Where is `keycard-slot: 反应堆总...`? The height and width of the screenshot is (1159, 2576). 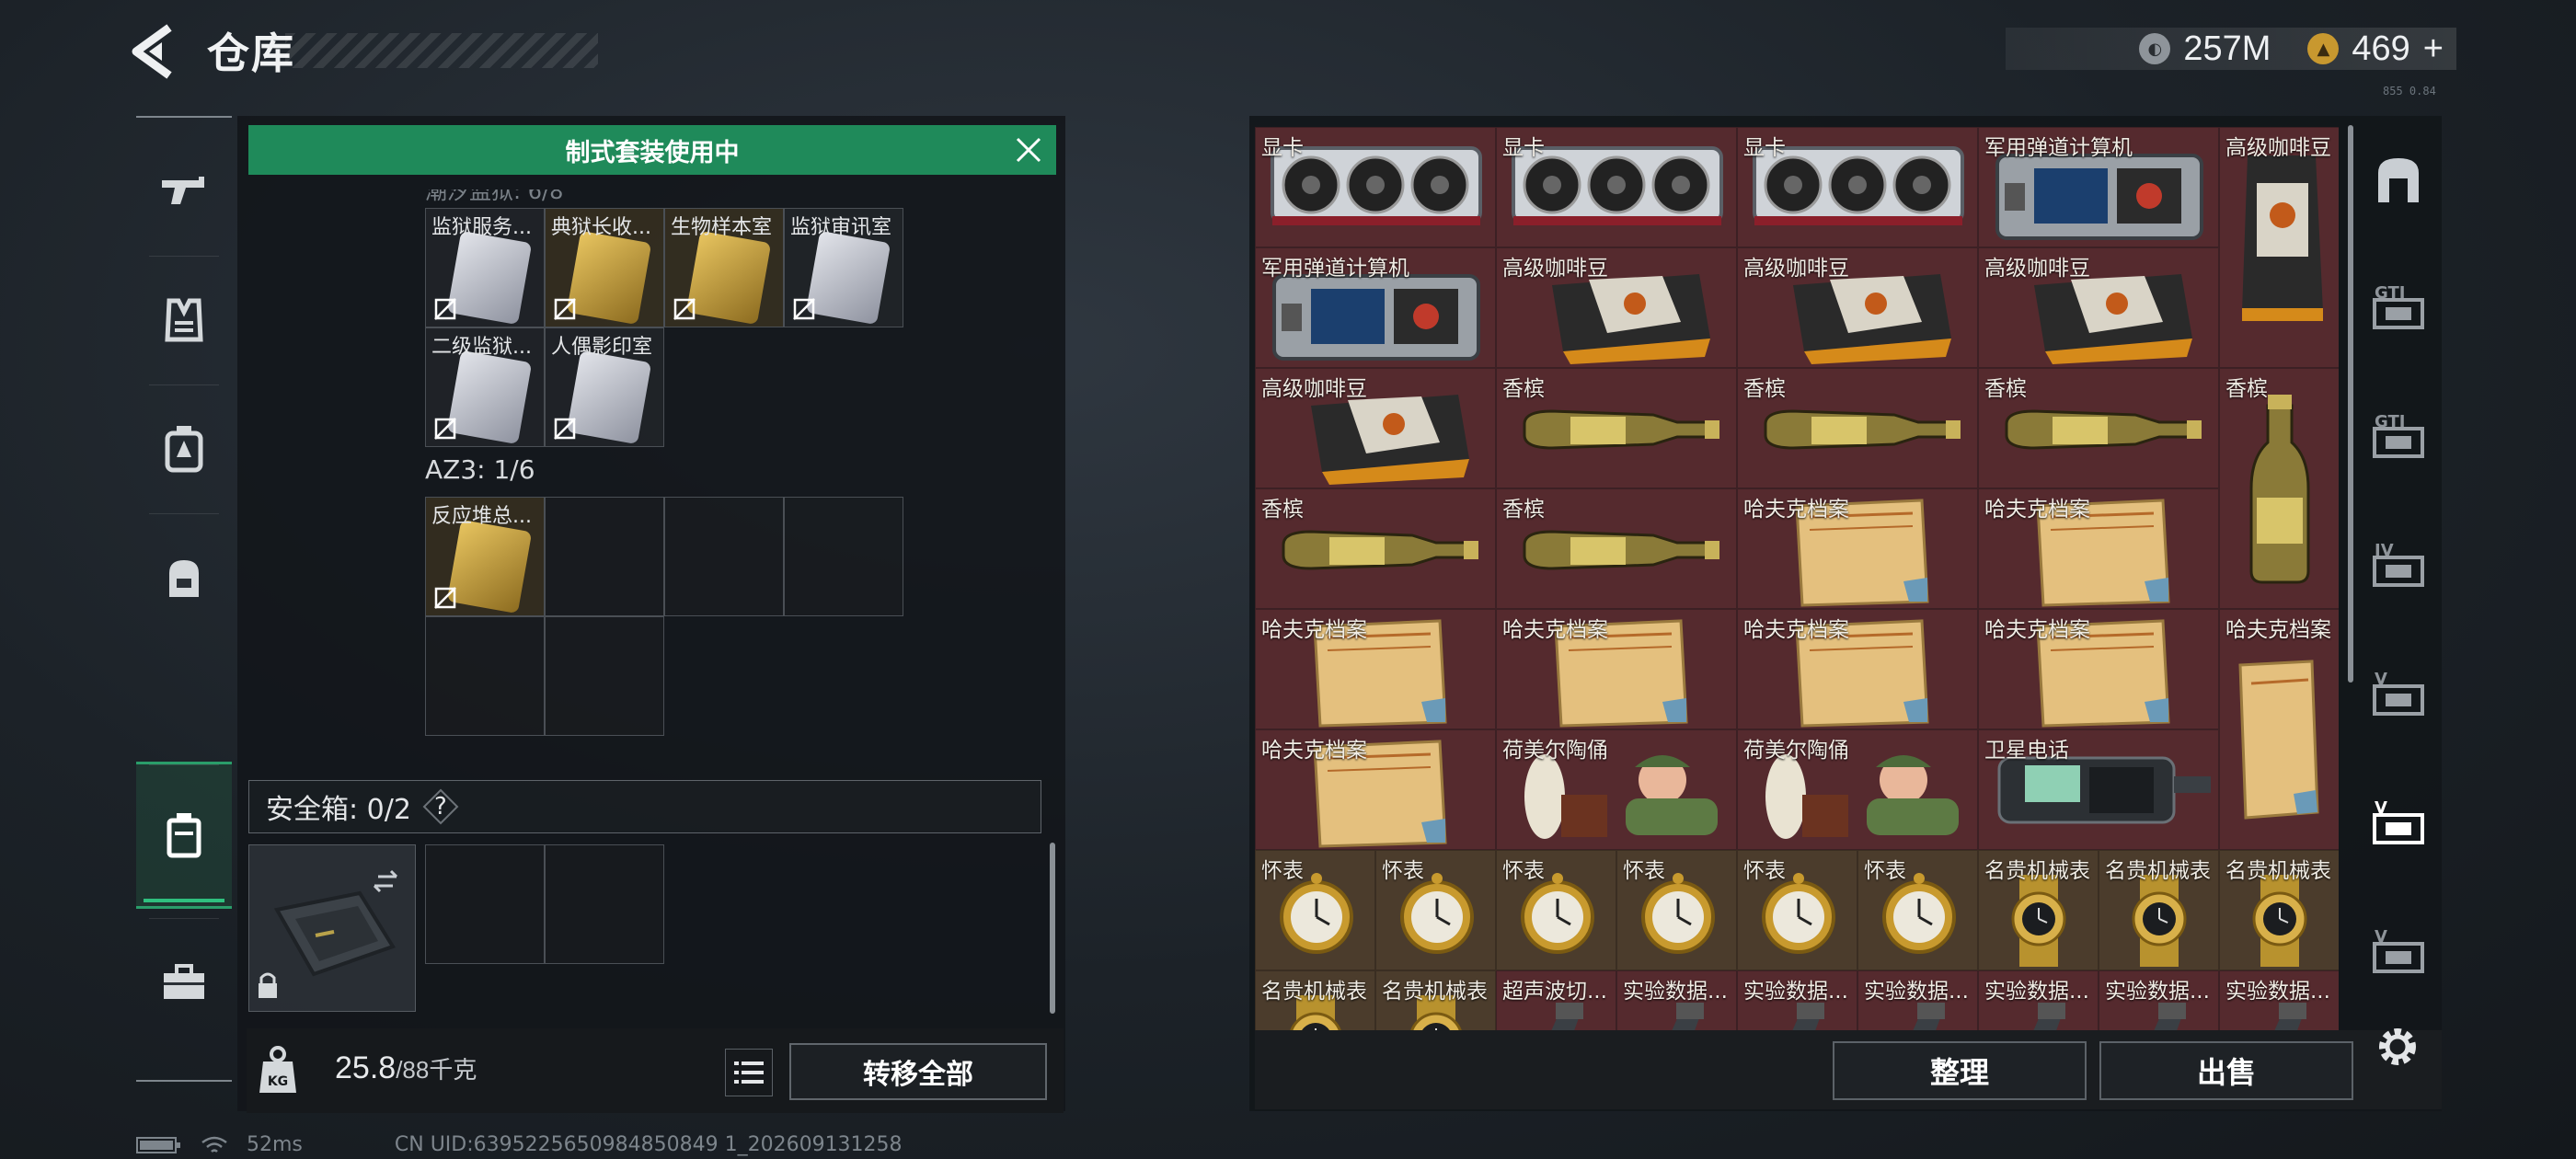 keycard-slot: 反应堆总... is located at coordinates (485, 556).